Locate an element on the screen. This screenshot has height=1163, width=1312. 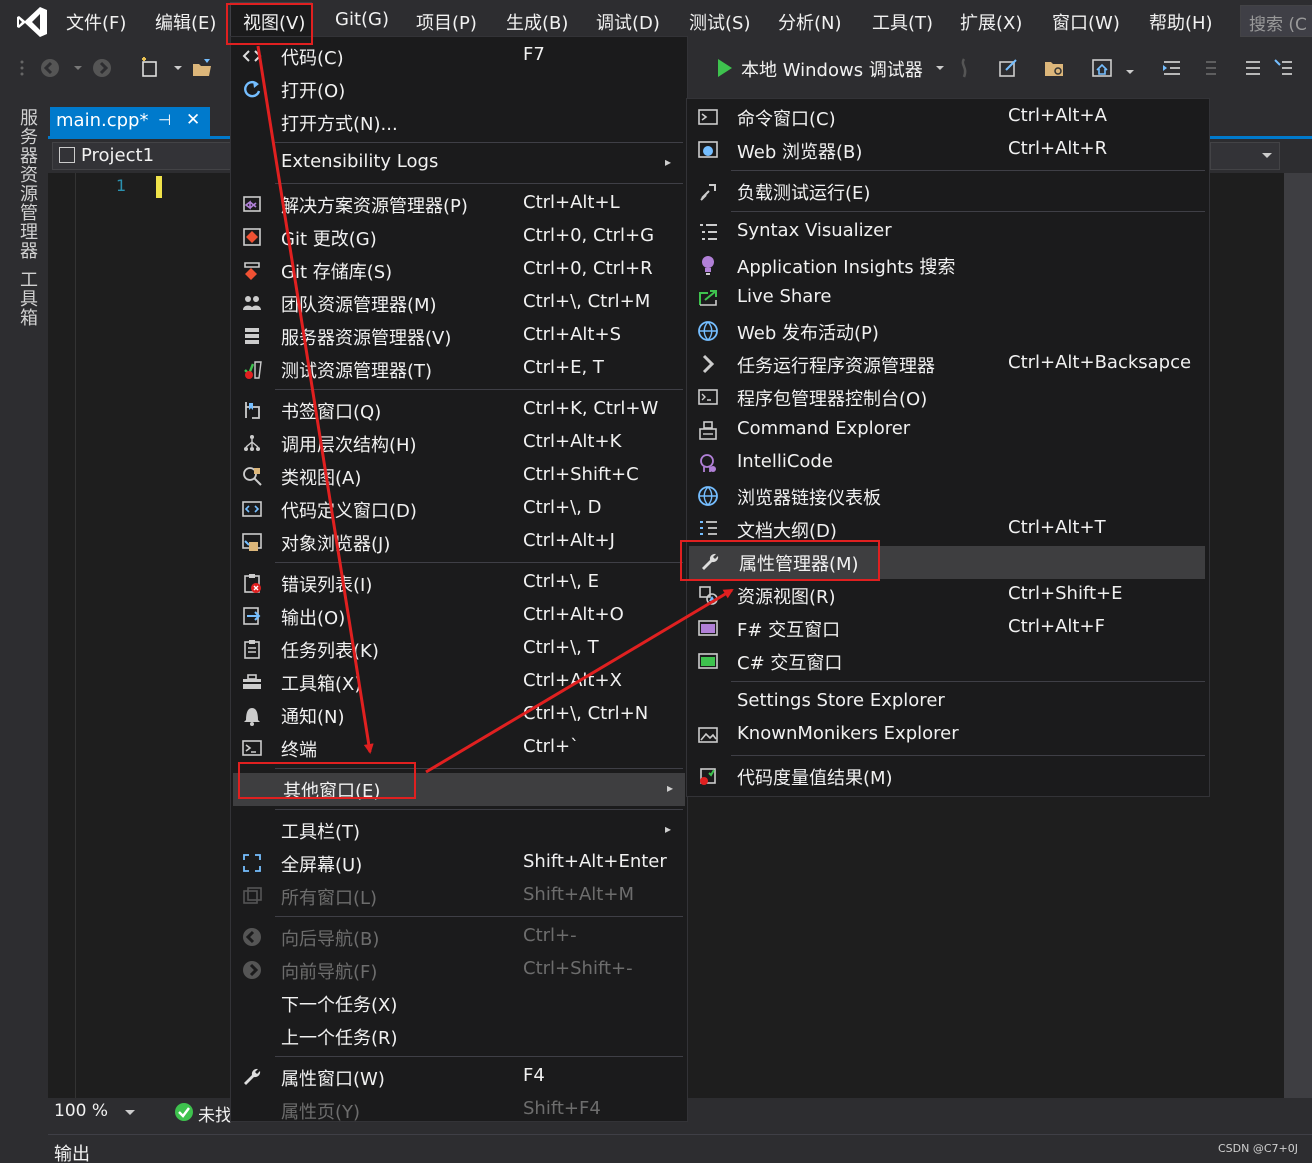
annotation-arrow-down is located at coordinates (315, 399).